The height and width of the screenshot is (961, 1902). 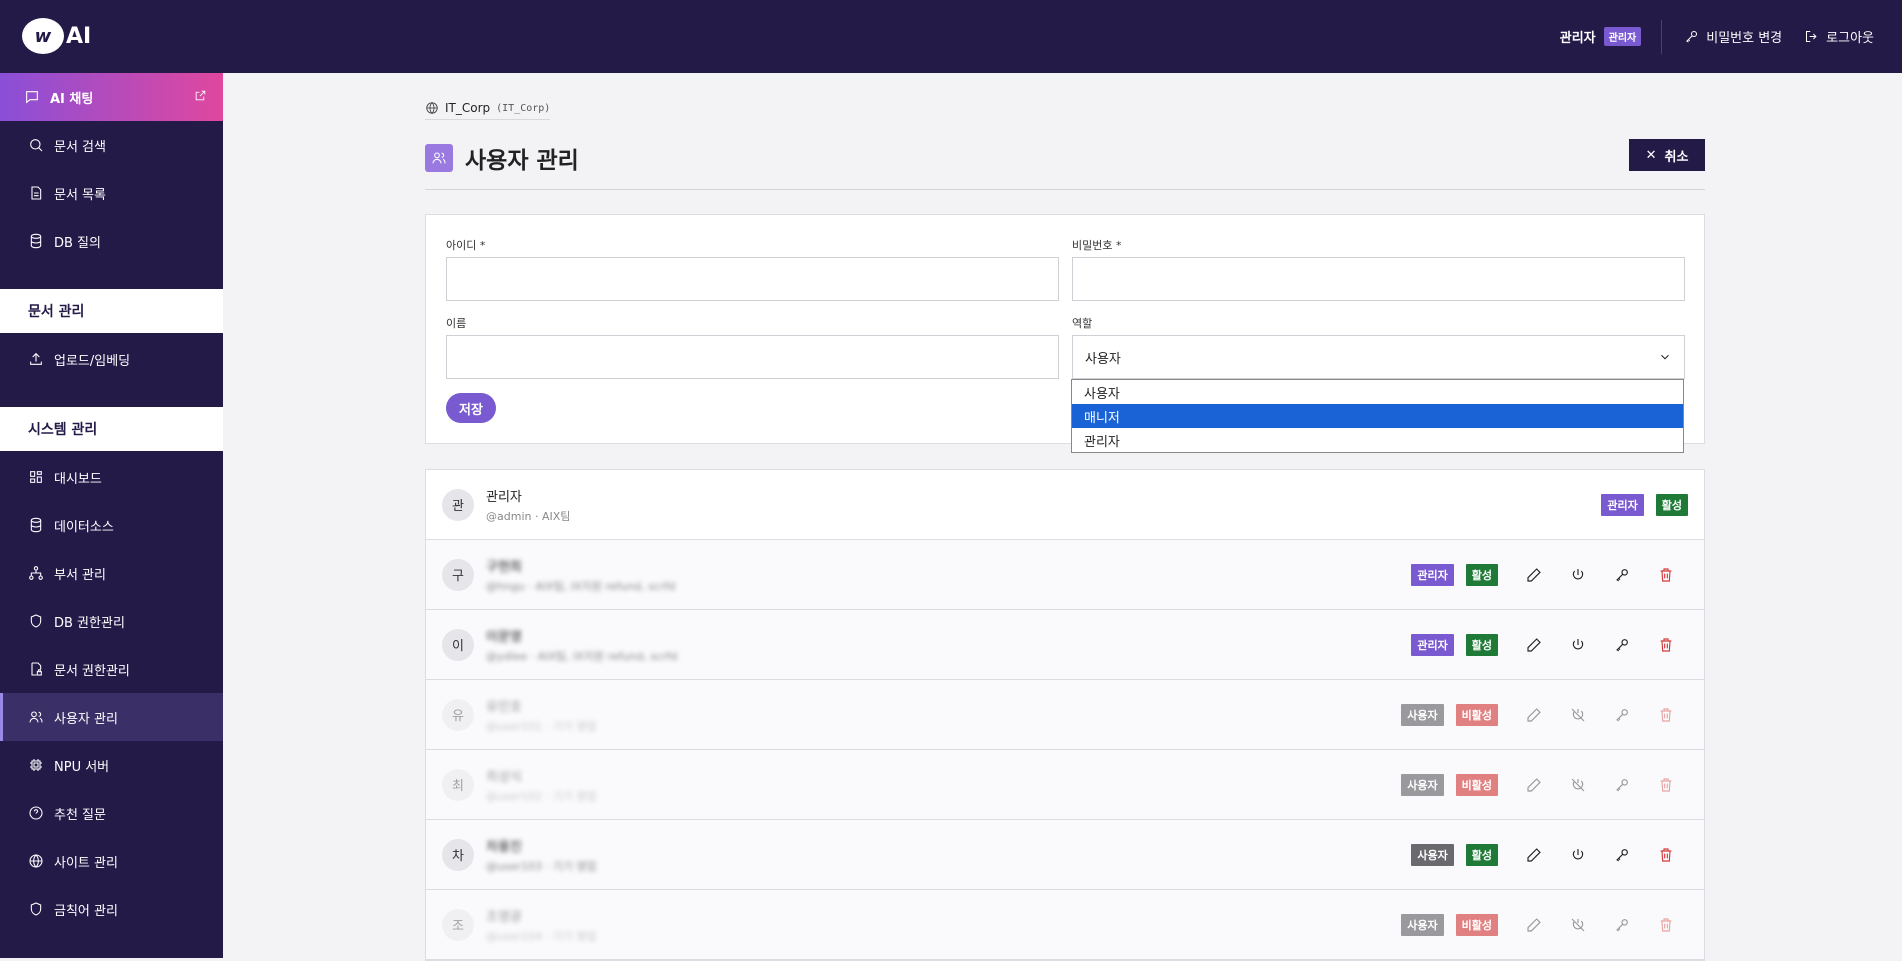 What do you see at coordinates (1378, 357) in the screenshot?
I see `role-select: 사용자` at bounding box center [1378, 357].